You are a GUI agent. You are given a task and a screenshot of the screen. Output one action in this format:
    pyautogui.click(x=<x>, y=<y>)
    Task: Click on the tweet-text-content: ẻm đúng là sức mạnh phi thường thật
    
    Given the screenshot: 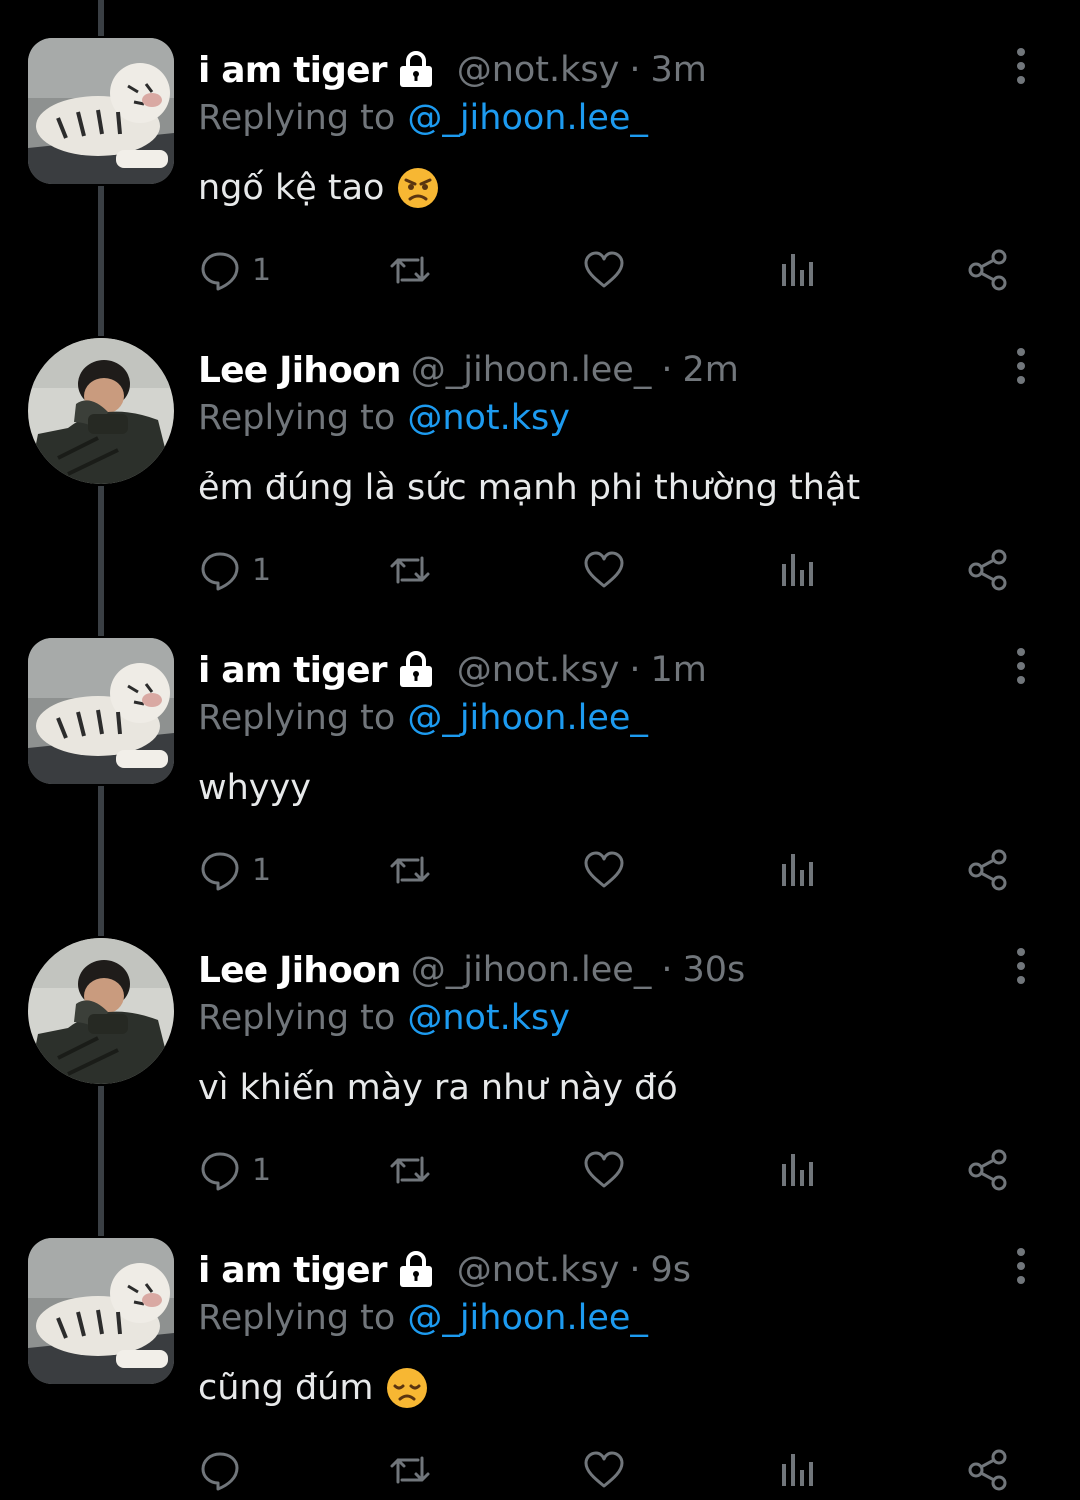 What is the action you would take?
    pyautogui.click(x=529, y=488)
    